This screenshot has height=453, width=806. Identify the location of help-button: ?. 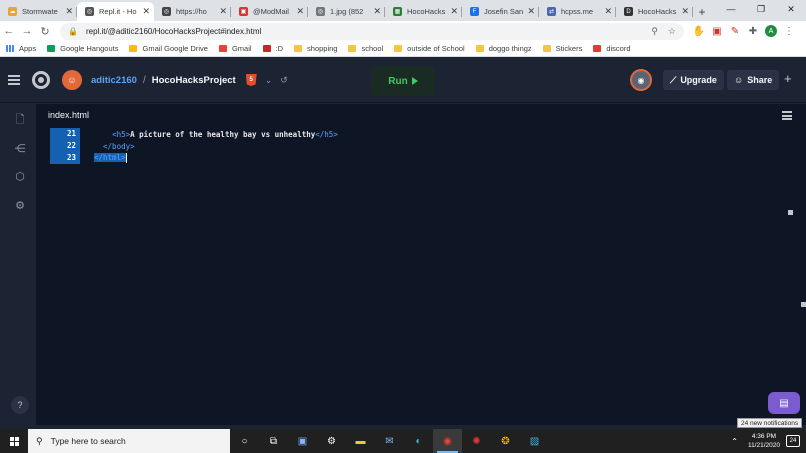
(20, 405).